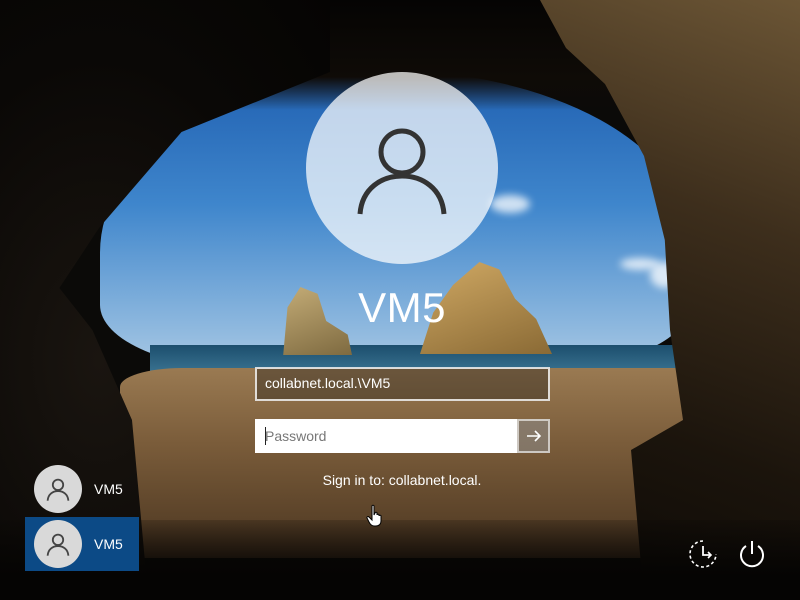 The width and height of the screenshot is (800, 600). Describe the element at coordinates (510, 204) in the screenshot. I see `cloud` at that location.